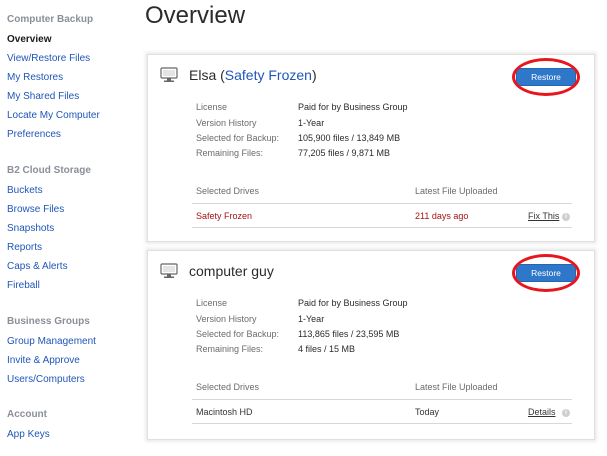 This screenshot has width=607, height=456. What do you see at coordinates (29, 39) in the screenshot?
I see `sidebar-item-overview: Overview` at bounding box center [29, 39].